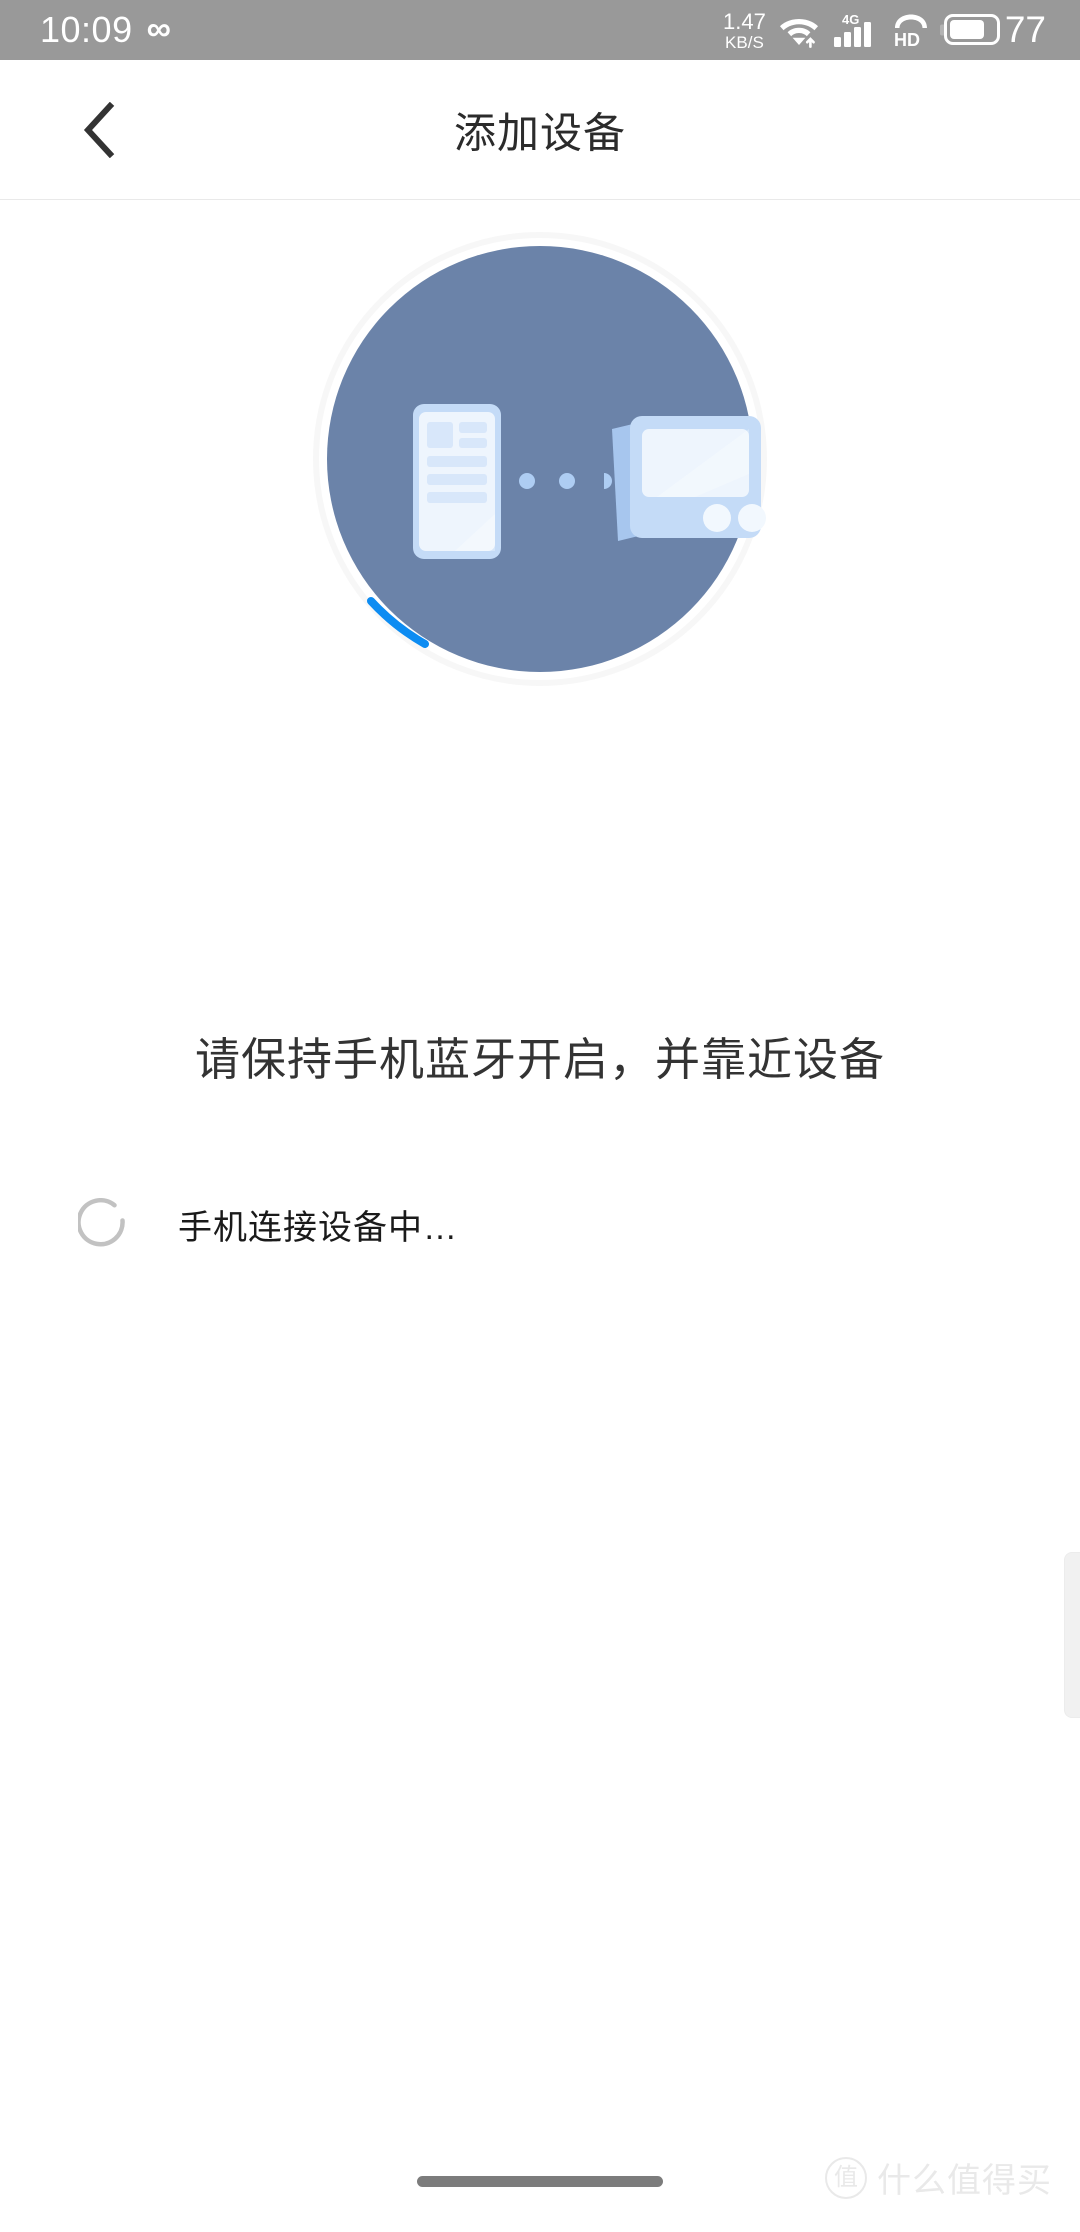 This screenshot has width=1080, height=2232. I want to click on network-speed-indicator: 1.47 KB/S, so click(744, 30).